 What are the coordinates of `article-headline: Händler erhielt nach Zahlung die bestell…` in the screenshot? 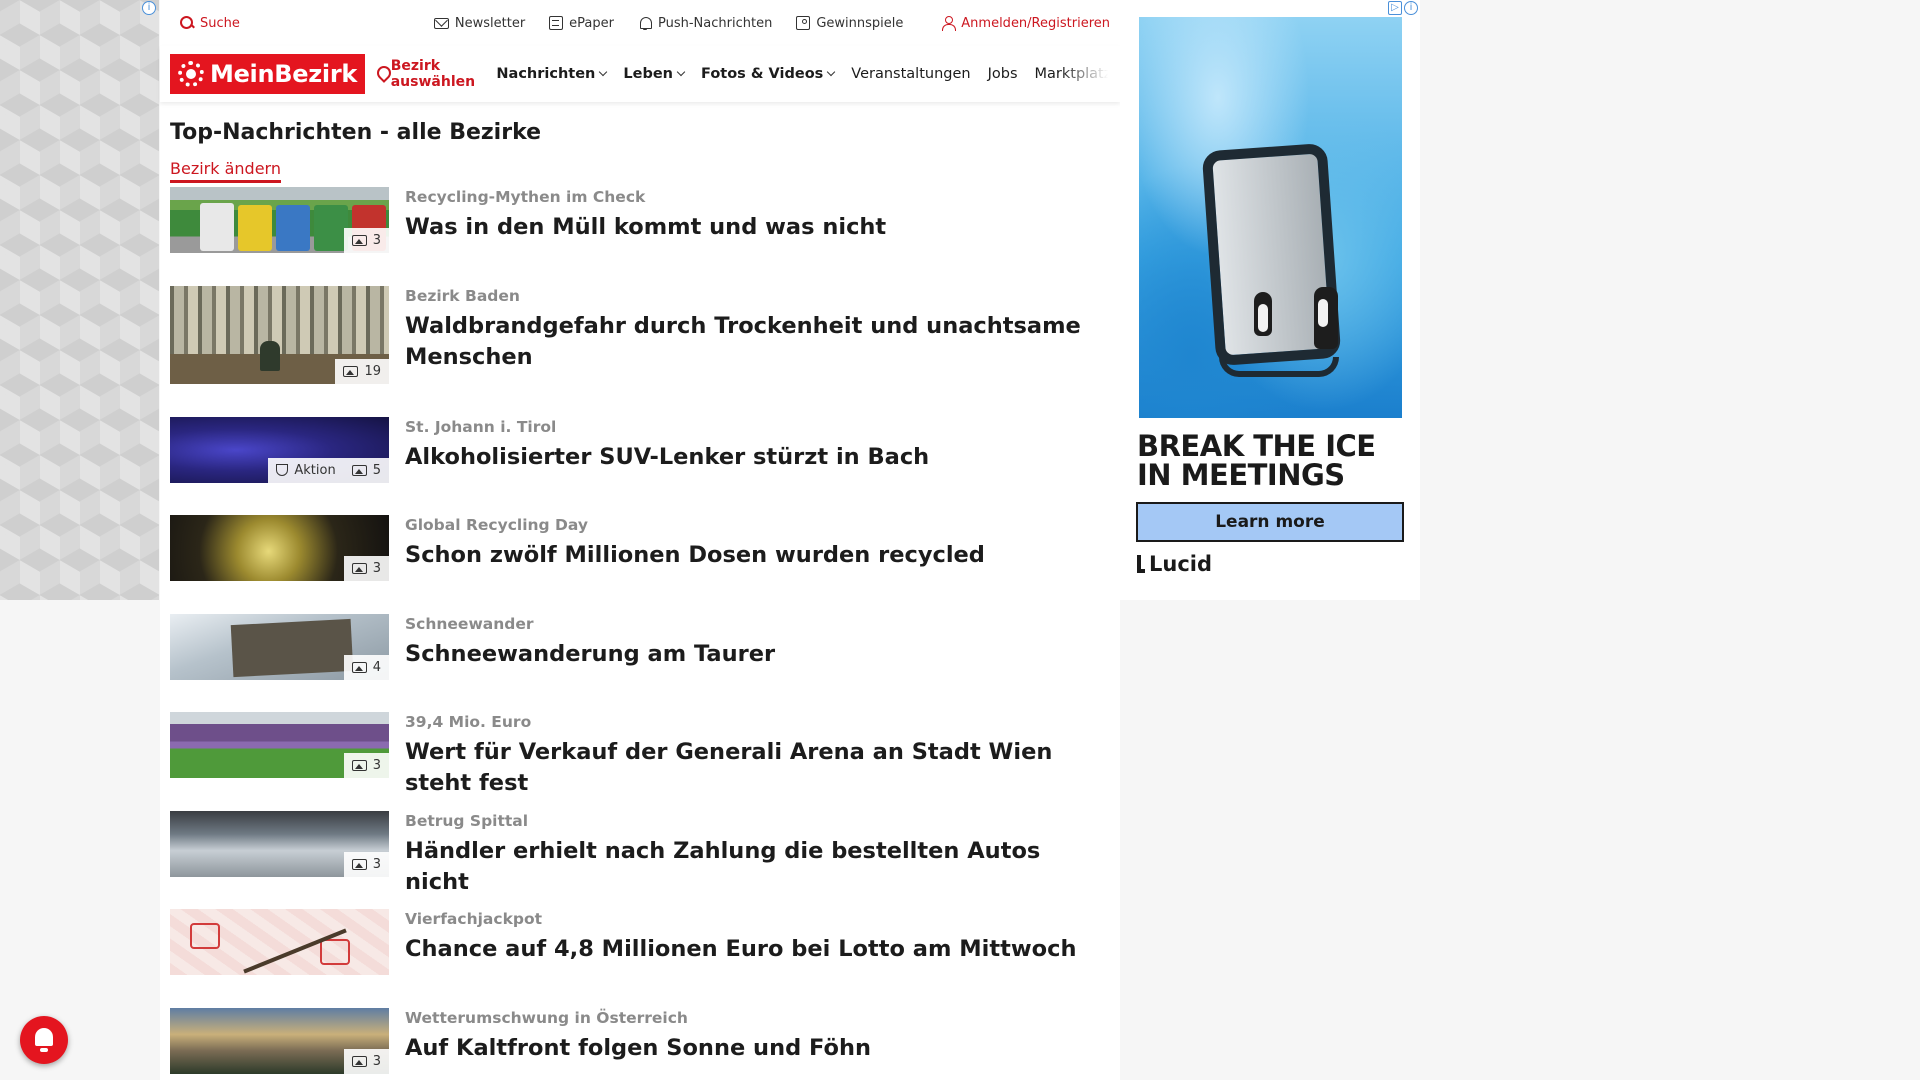 It's located at (755, 867).